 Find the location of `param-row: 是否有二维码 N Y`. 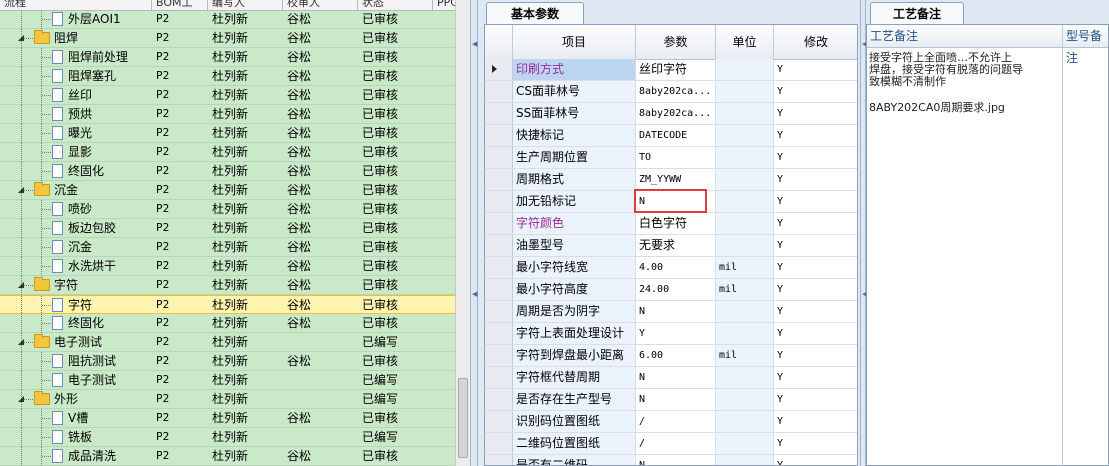

param-row: 是否有二维码 N Y is located at coordinates (671, 460).